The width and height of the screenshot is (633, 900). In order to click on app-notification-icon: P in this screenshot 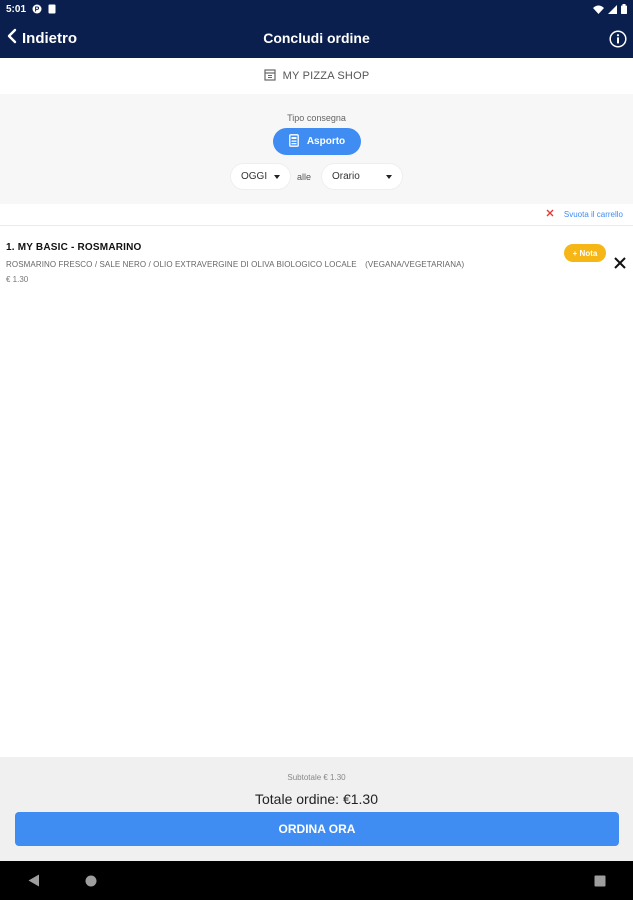, I will do `click(37, 9)`.